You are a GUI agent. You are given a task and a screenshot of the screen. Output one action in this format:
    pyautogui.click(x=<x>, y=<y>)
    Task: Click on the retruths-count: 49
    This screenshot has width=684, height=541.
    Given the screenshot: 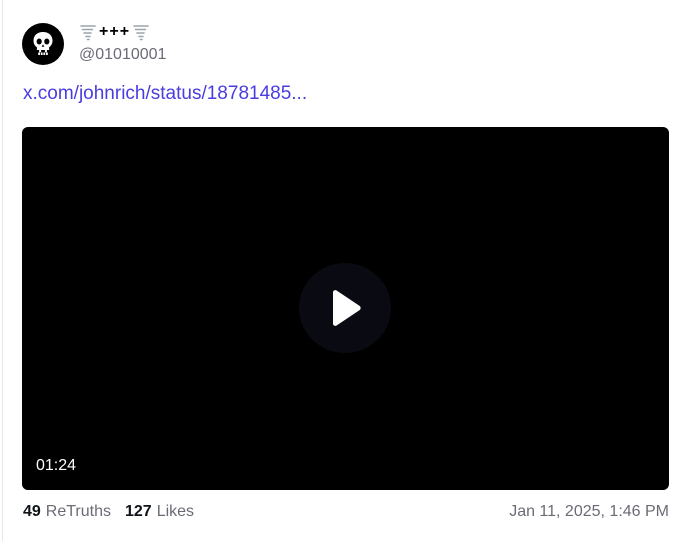 What is the action you would take?
    pyautogui.click(x=32, y=511)
    